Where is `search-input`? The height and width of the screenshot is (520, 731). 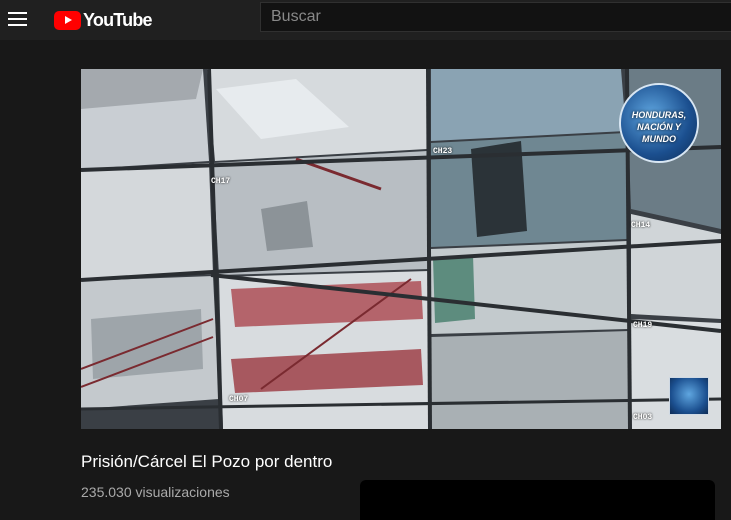 search-input is located at coordinates (495, 17).